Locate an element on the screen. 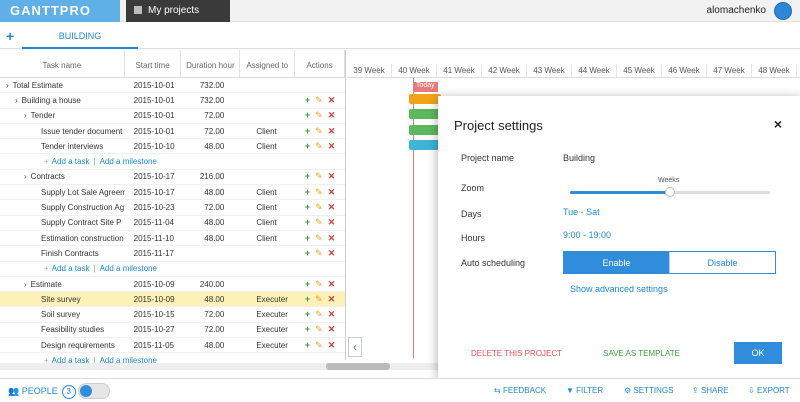  task-row: › Contracts 2015-10-17 216.00 + ✎ ✕ is located at coordinates (172, 178).